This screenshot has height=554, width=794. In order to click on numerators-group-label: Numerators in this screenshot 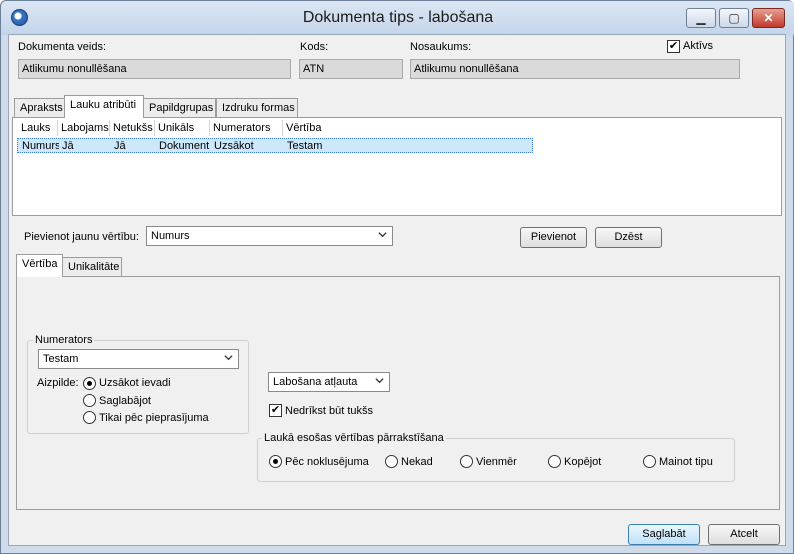, I will do `click(64, 340)`.